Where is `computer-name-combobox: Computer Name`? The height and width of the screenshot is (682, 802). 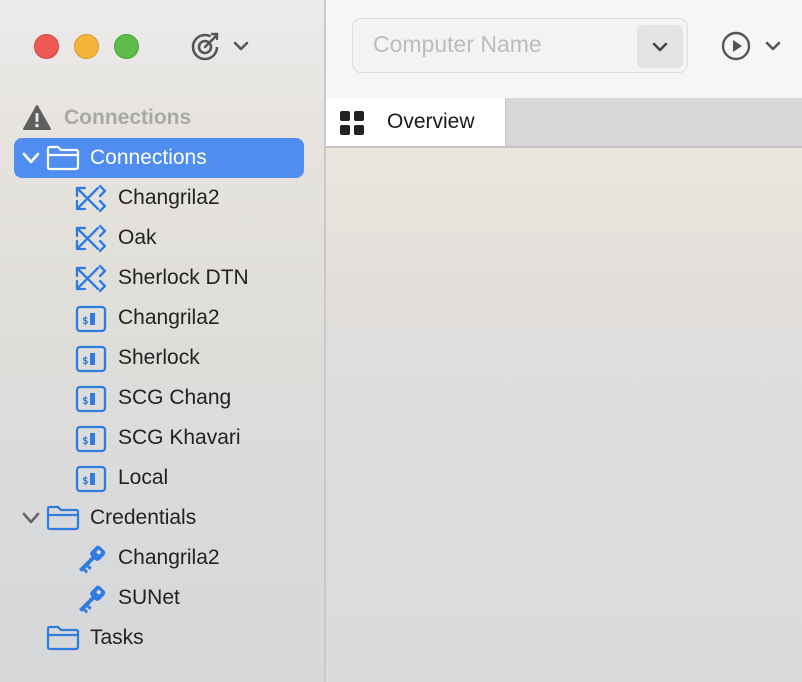
computer-name-combobox: Computer Name is located at coordinates (520, 45).